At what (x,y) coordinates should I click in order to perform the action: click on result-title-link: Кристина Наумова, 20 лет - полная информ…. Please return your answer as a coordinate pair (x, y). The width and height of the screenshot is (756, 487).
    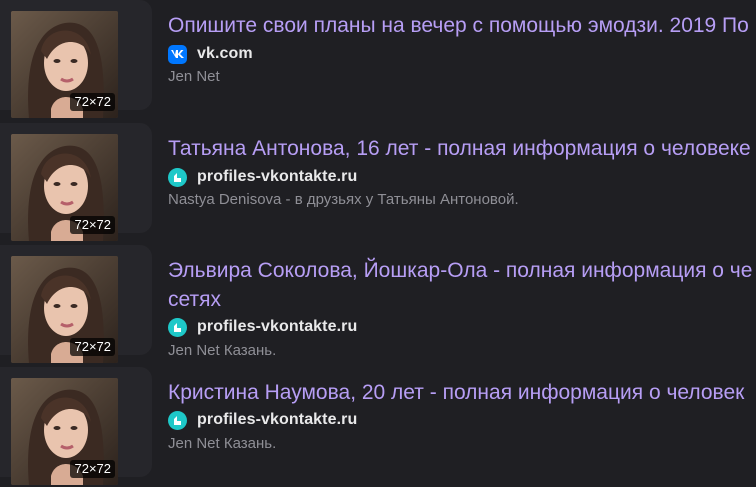
    Looking at the image, I should click on (462, 392).